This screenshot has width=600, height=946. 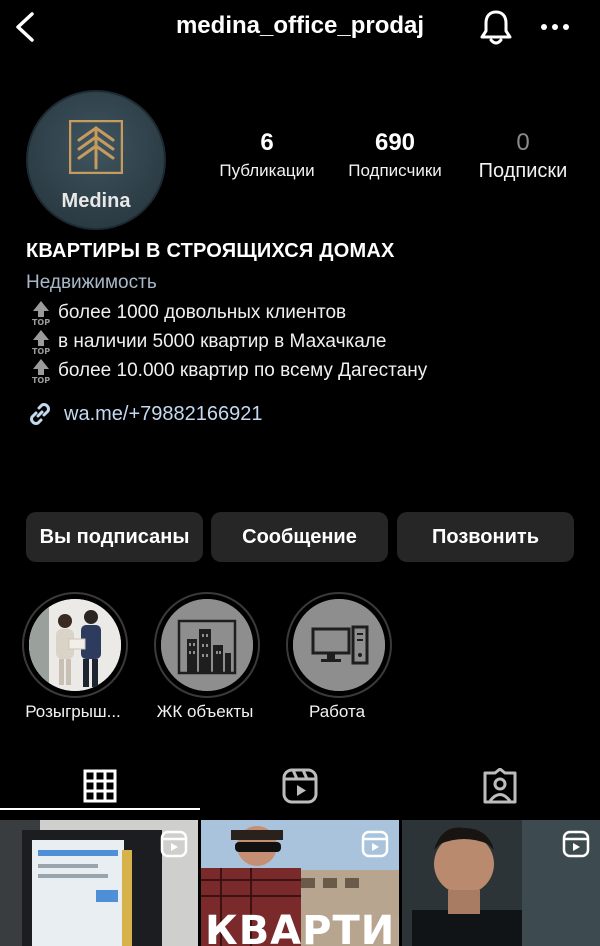 I want to click on tab-posts-grid, so click(x=100, y=786).